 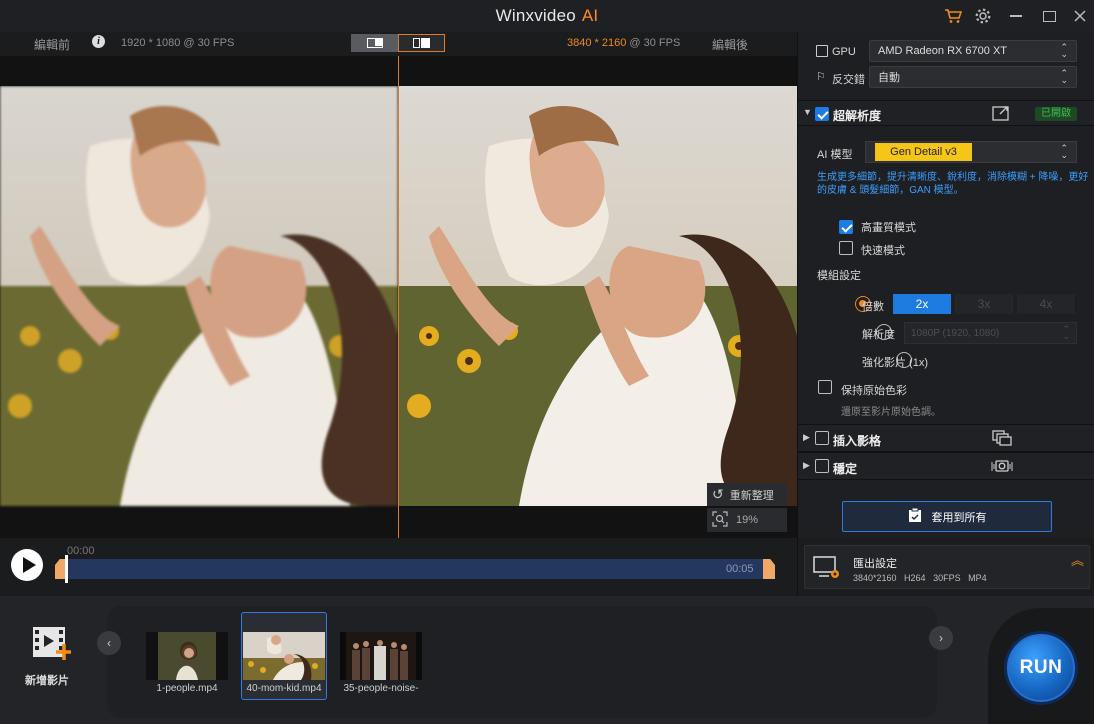 I want to click on file-list, so click(x=522, y=662).